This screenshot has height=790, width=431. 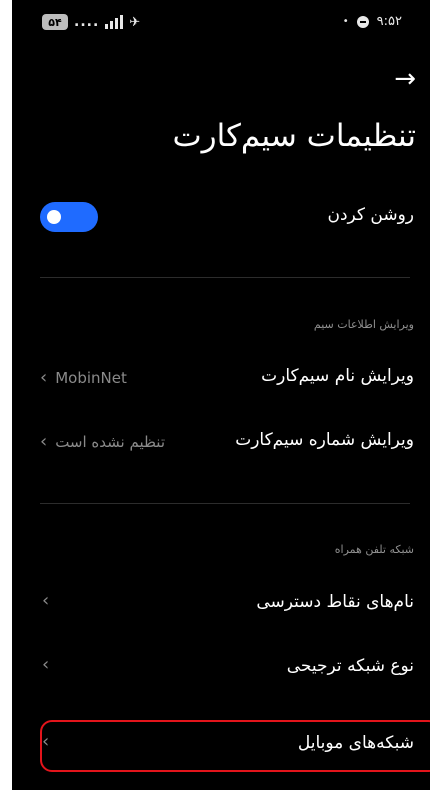 I want to click on status-bar: ۵۴ .... ✈ • ۹:۵۲, so click(x=221, y=23).